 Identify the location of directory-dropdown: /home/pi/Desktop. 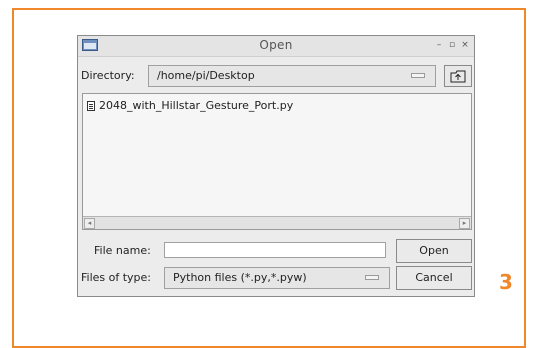
(292, 76).